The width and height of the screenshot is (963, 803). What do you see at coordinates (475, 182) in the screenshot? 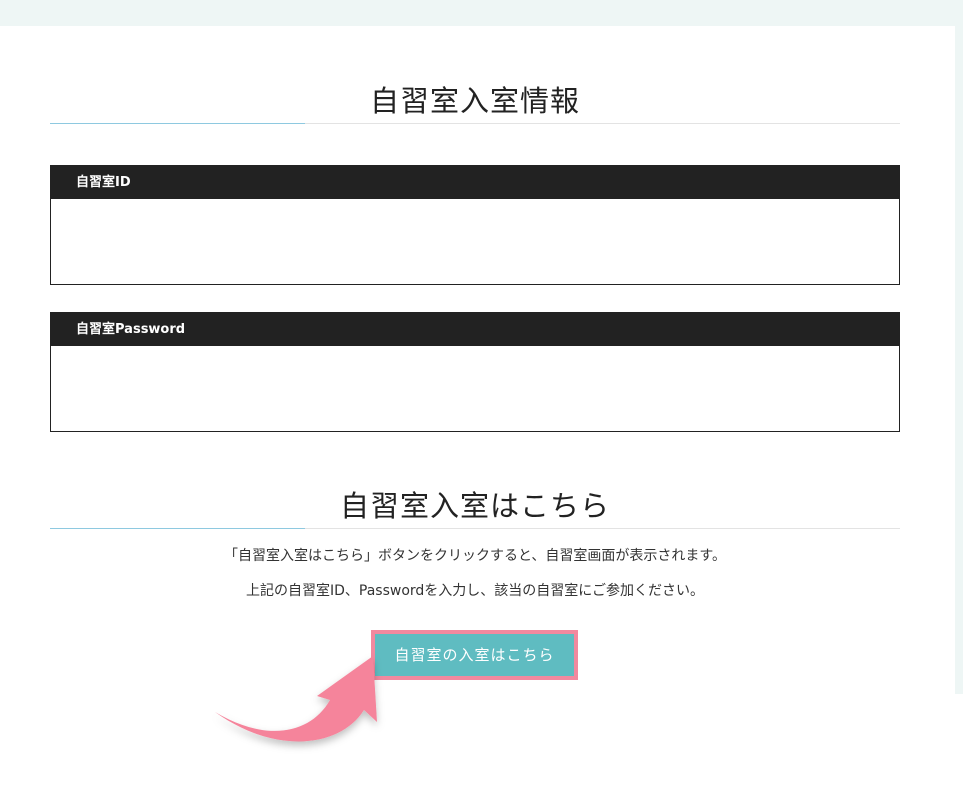
I see `room-id-label: 自習室ID` at bounding box center [475, 182].